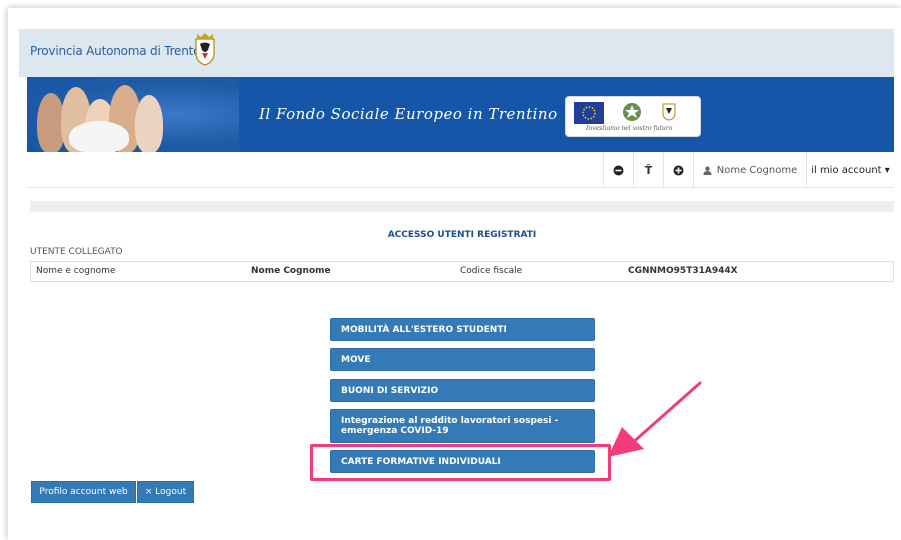 The height and width of the screenshot is (540, 901). Describe the element at coordinates (291, 271) in the screenshot. I see `name-value: Nome Cognome` at that location.